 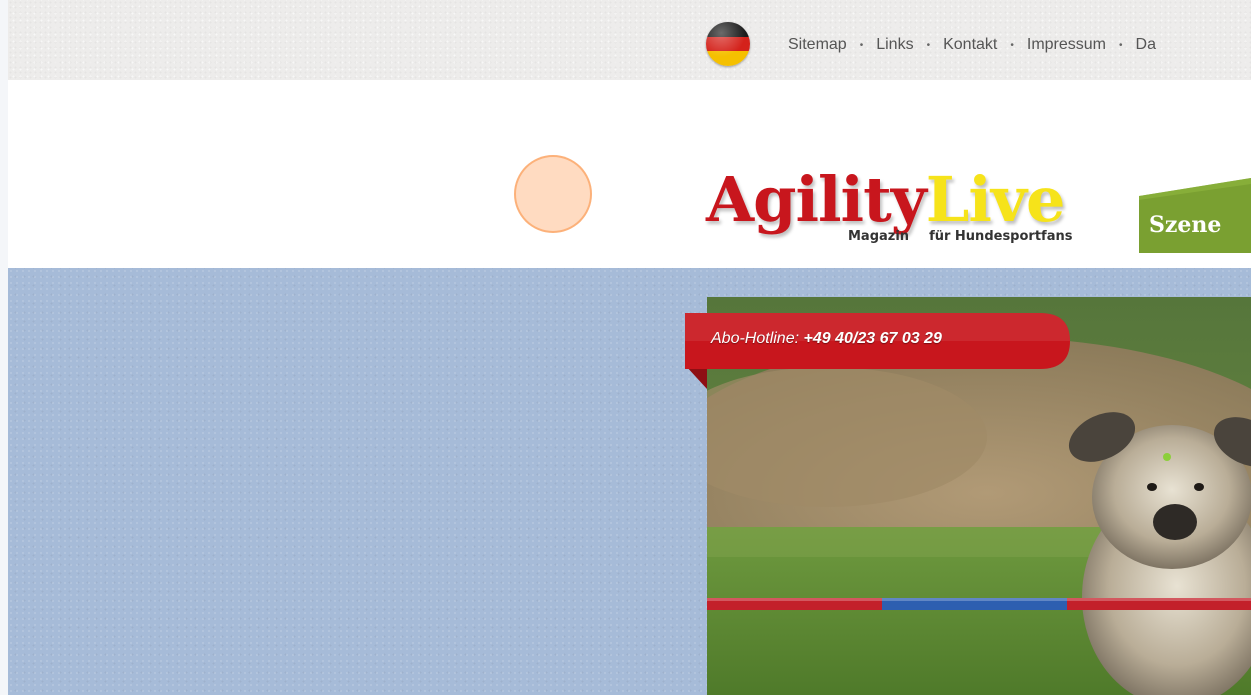 I want to click on nav-link-kontakt: Kontakt, so click(x=970, y=45).